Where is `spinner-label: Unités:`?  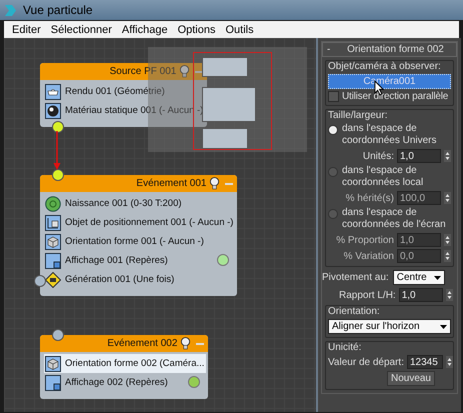 spinner-label: Unités: is located at coordinates (378, 156).